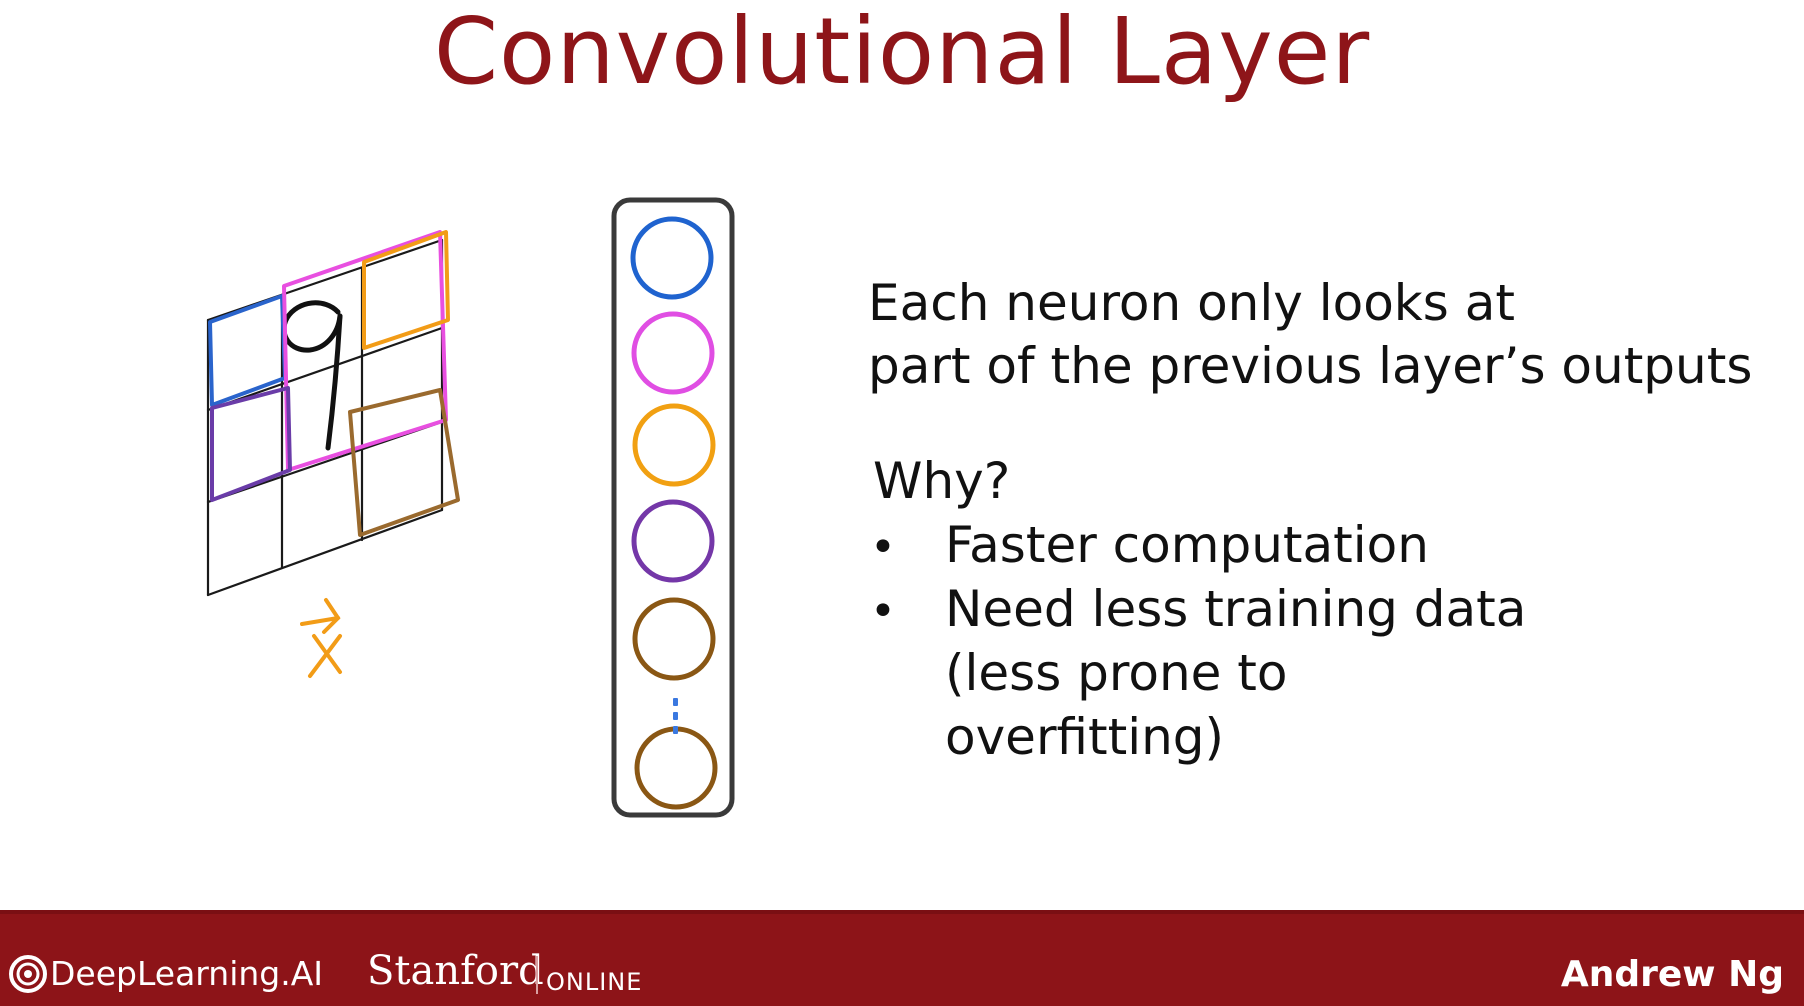 The height and width of the screenshot is (1006, 1804). Describe the element at coordinates (28, 974) in the screenshot. I see `deeplearning-logo-icon` at that location.